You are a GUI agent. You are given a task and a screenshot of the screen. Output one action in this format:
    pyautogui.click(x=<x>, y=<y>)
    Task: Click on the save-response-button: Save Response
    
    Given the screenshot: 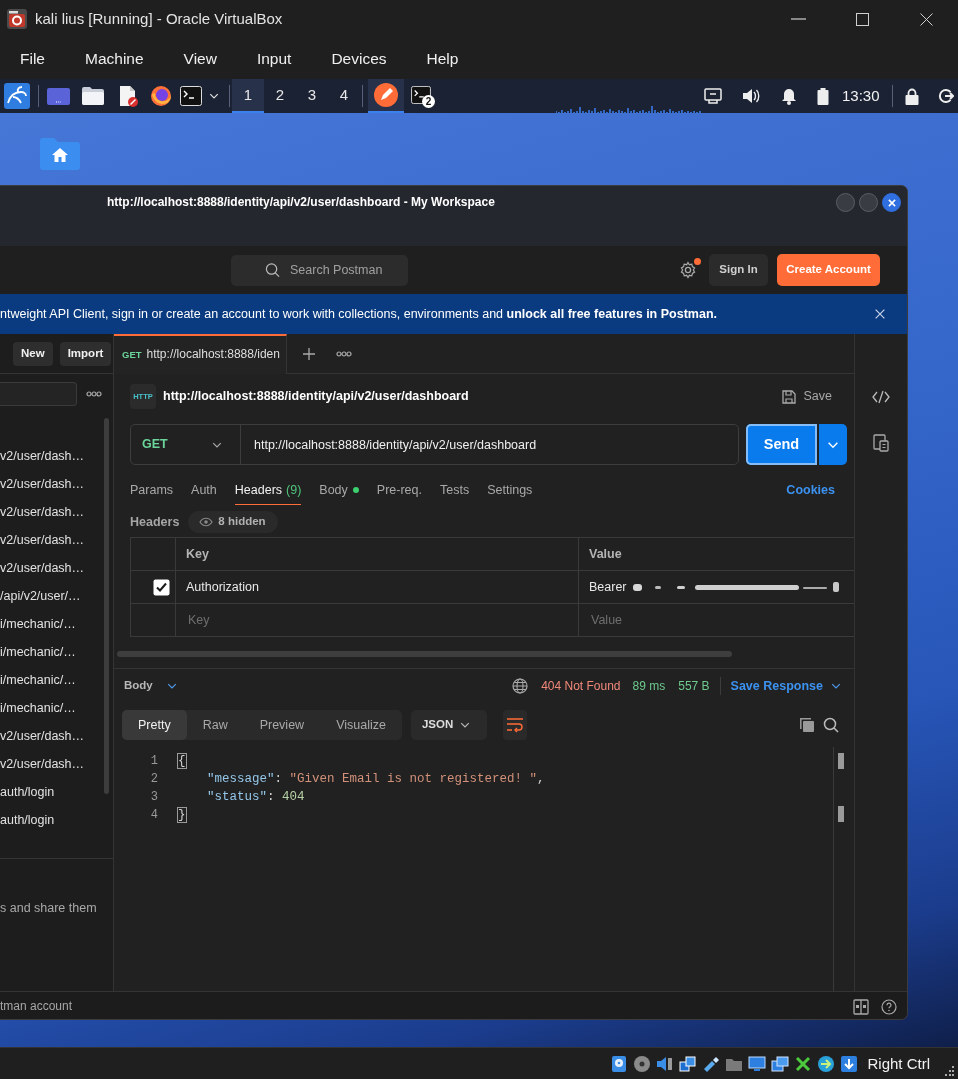 What is the action you would take?
    pyautogui.click(x=786, y=686)
    